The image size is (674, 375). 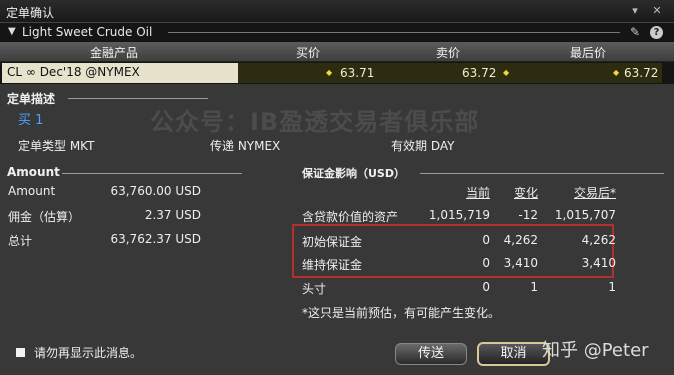 I want to click on instrument-bar: ▼ Light Sweet Crude Oil ✎ ?, so click(x=337, y=32).